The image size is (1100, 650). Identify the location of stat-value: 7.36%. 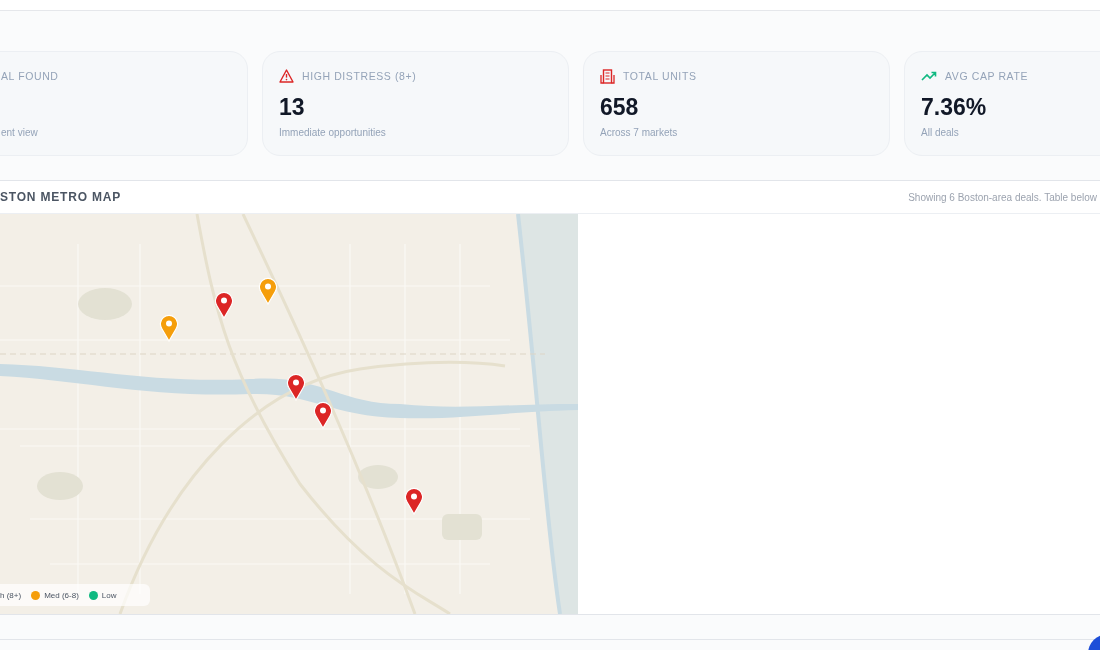
(954, 107).